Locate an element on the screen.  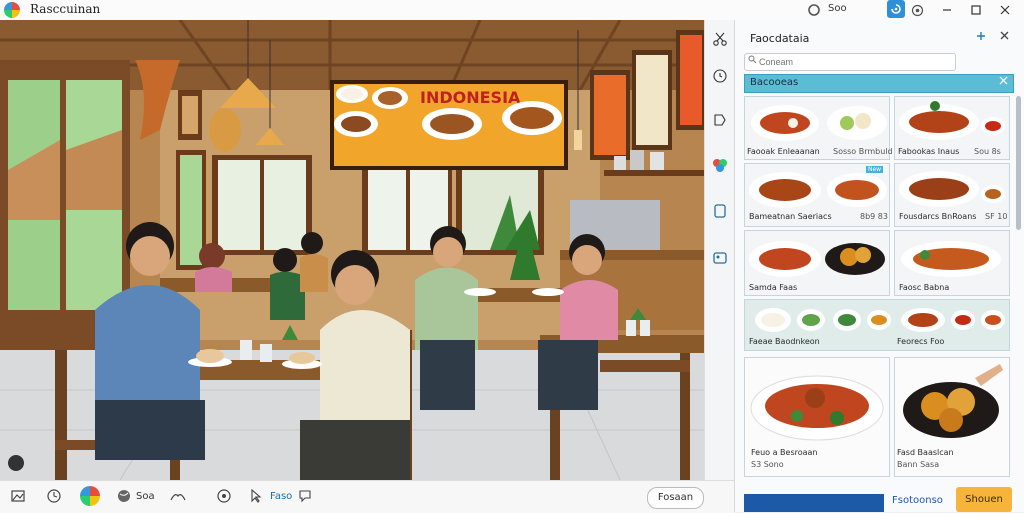
search-icon is located at coordinates (752, 61).